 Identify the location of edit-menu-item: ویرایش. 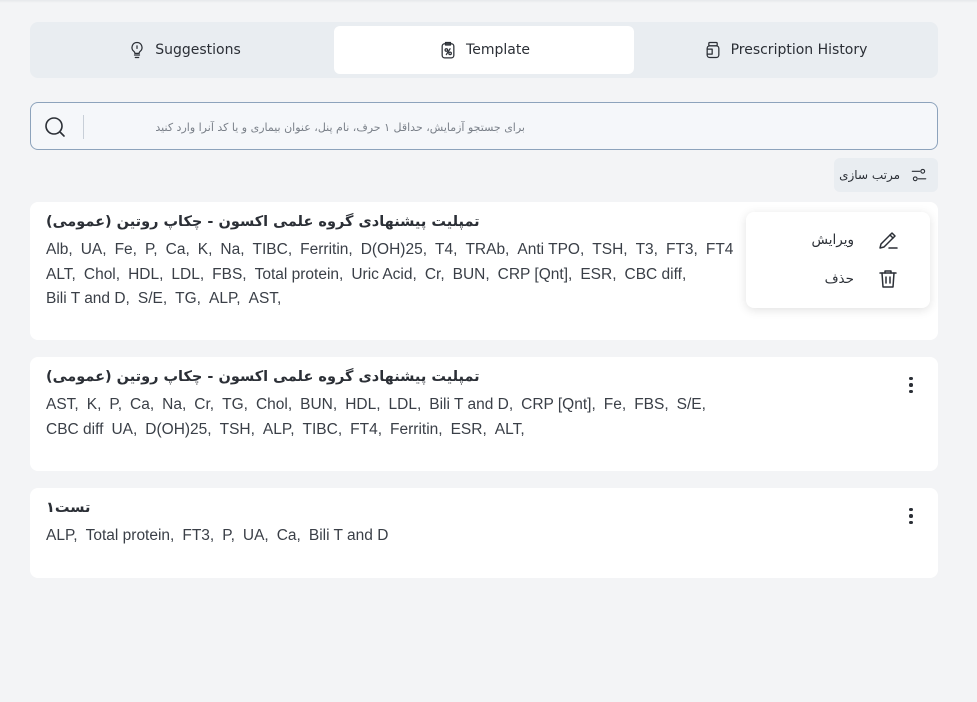
(838, 240).